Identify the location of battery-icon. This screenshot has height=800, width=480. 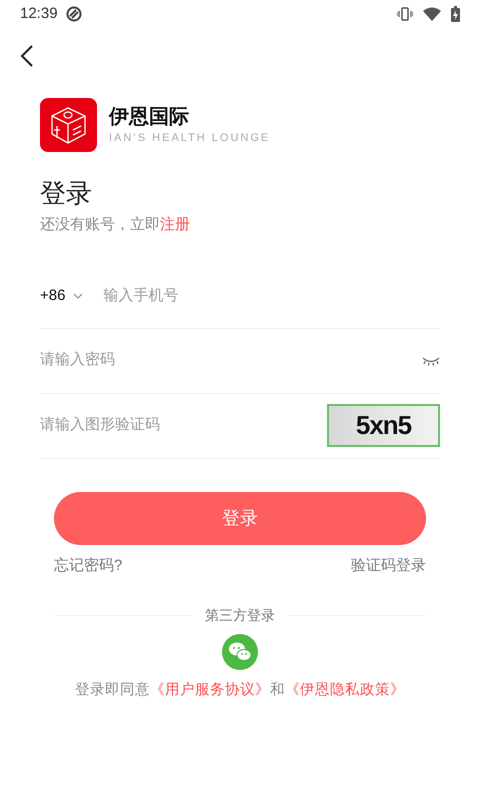
(455, 14).